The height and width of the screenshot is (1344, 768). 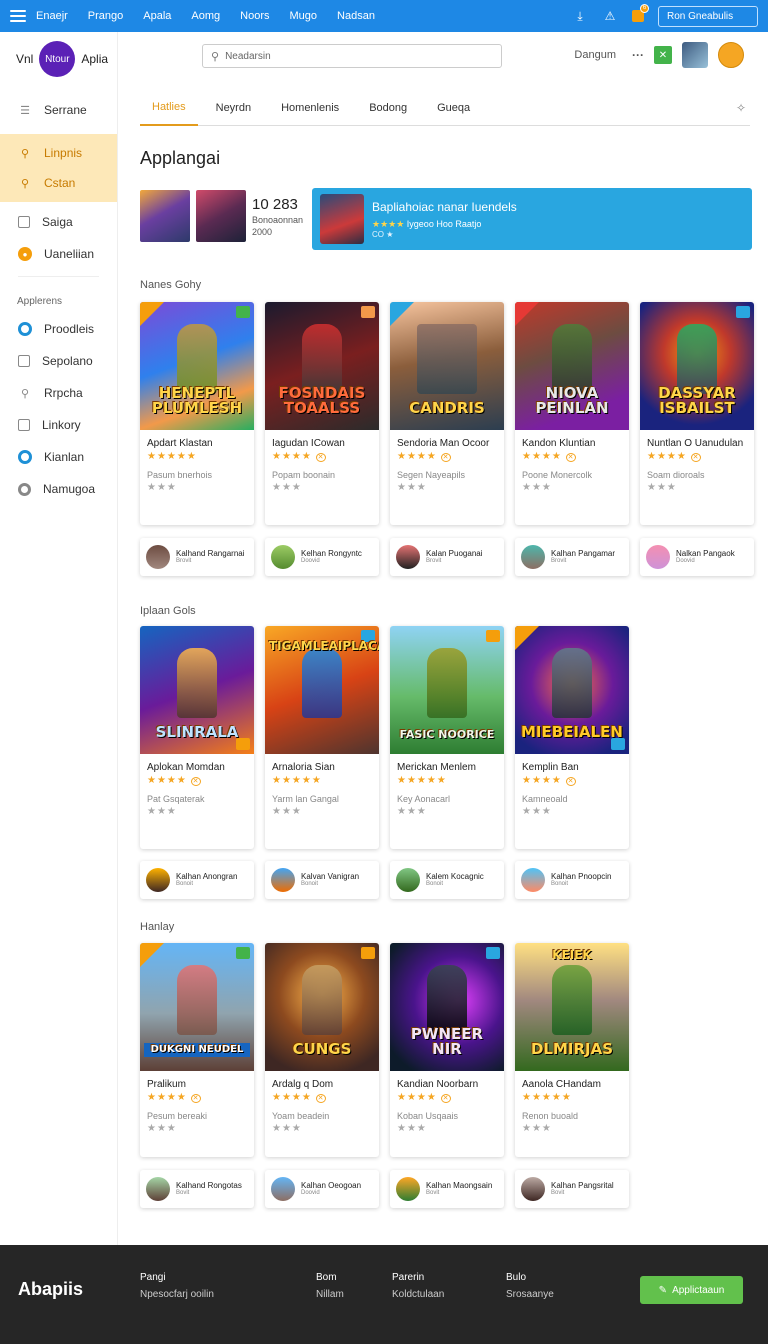 What do you see at coordinates (308, 443) in the screenshot?
I see `game-title: Iagudan ICowan` at bounding box center [308, 443].